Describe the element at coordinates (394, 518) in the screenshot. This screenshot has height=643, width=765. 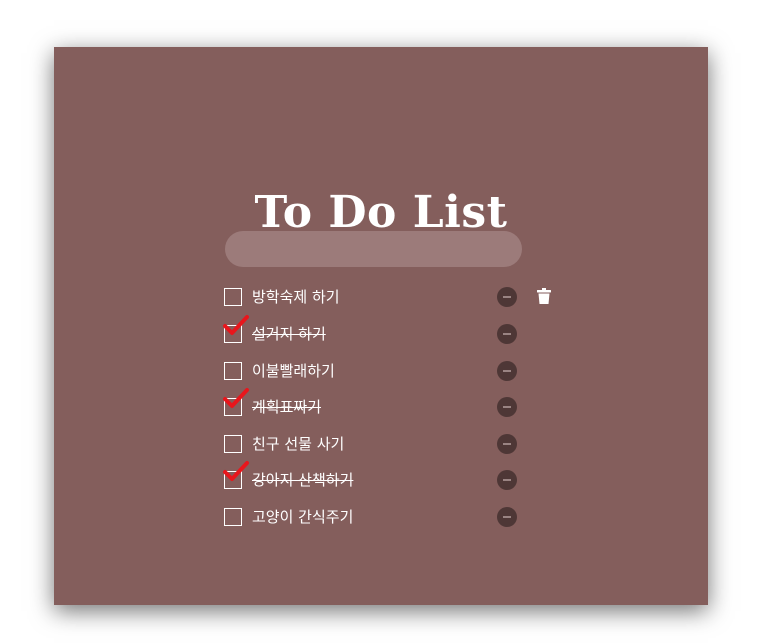
I see `todo-item: 고양이 간식주기` at that location.